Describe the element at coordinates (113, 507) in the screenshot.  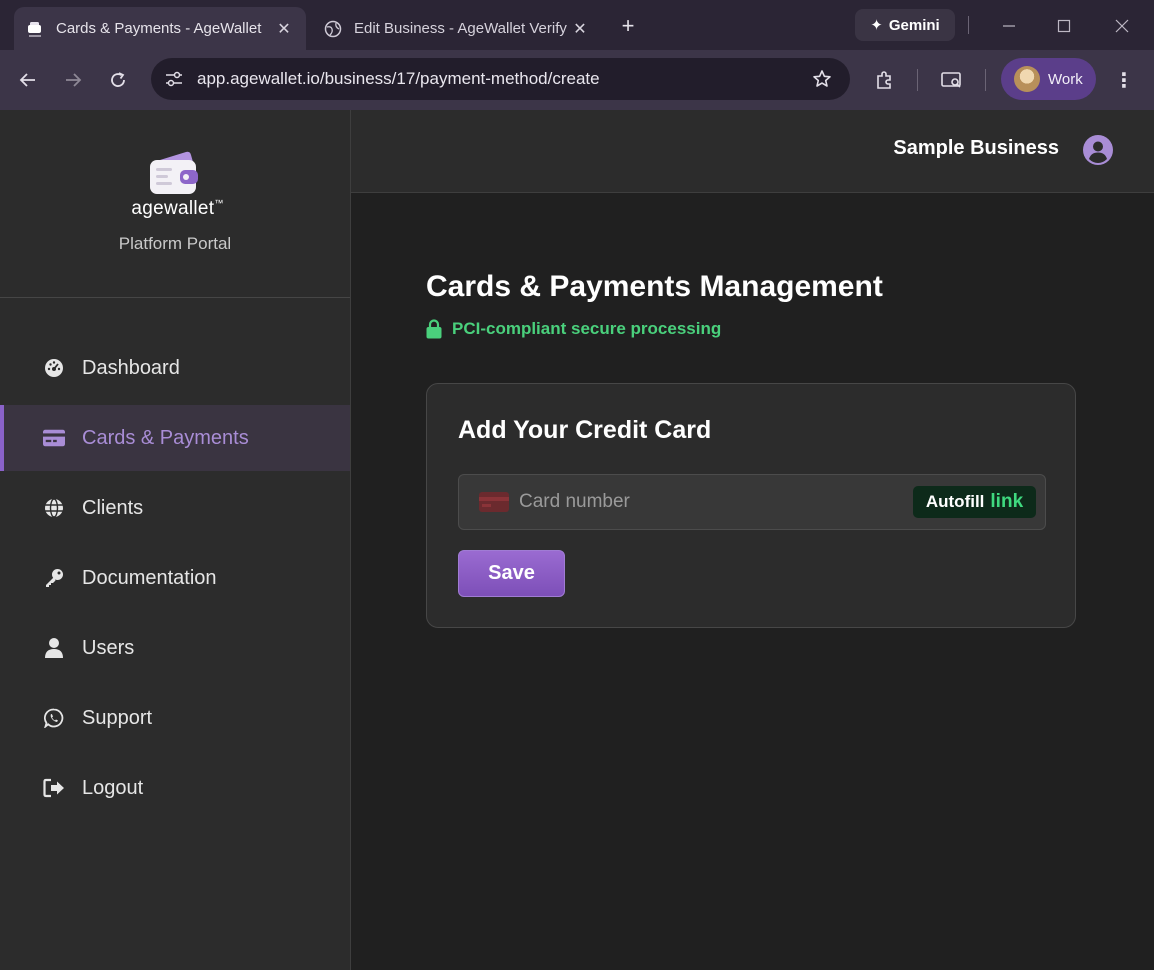
I see `sidebar-item-label: Clients` at that location.